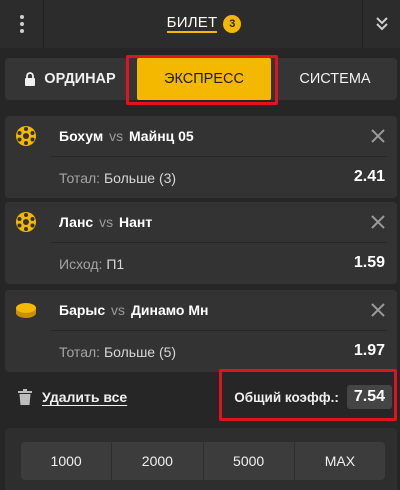 This screenshot has width=400, height=490. Describe the element at coordinates (82, 310) in the screenshot. I see `home-team: Барыс` at that location.